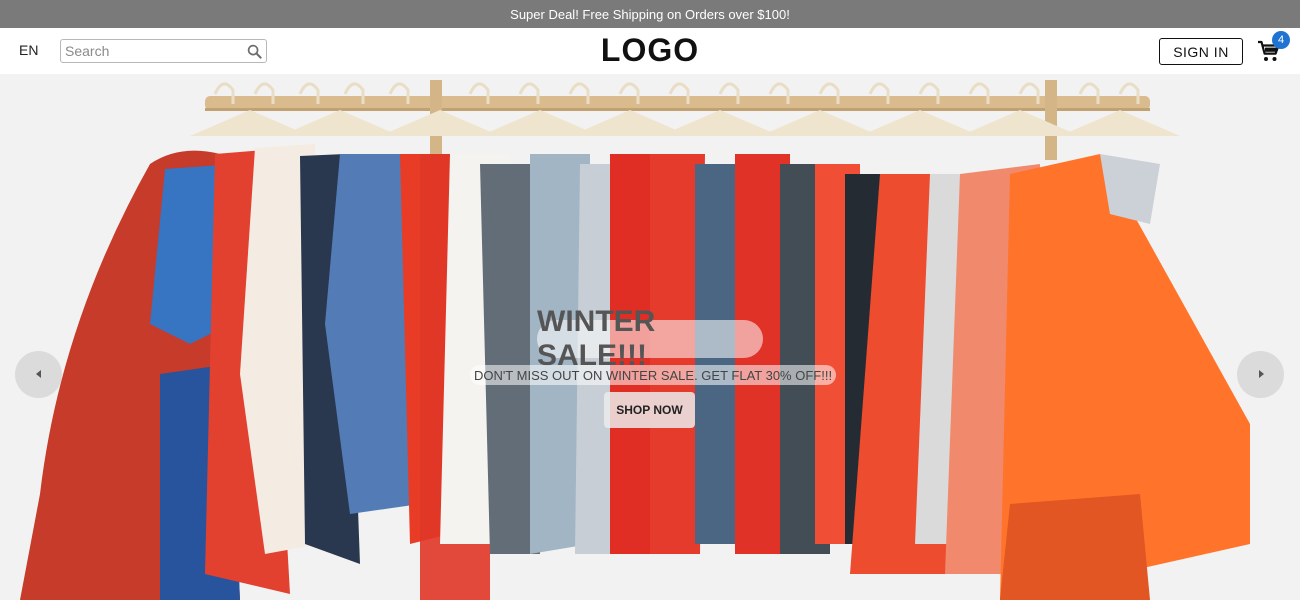 Image resolution: width=1300 pixels, height=600 pixels. I want to click on search-box, so click(163, 51).